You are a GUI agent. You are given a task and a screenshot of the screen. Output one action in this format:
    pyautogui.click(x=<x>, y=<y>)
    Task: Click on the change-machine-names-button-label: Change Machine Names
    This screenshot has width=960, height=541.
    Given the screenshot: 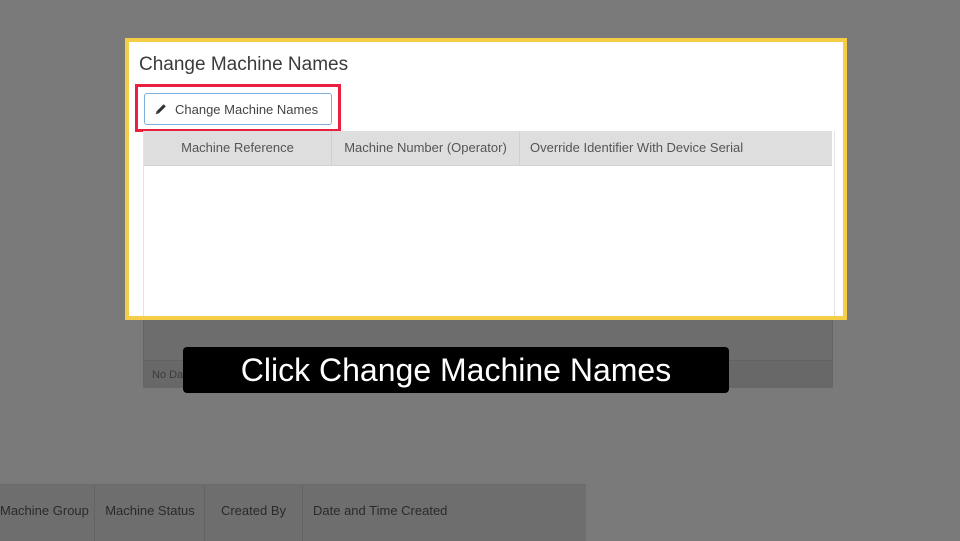 What is the action you would take?
    pyautogui.click(x=247, y=109)
    